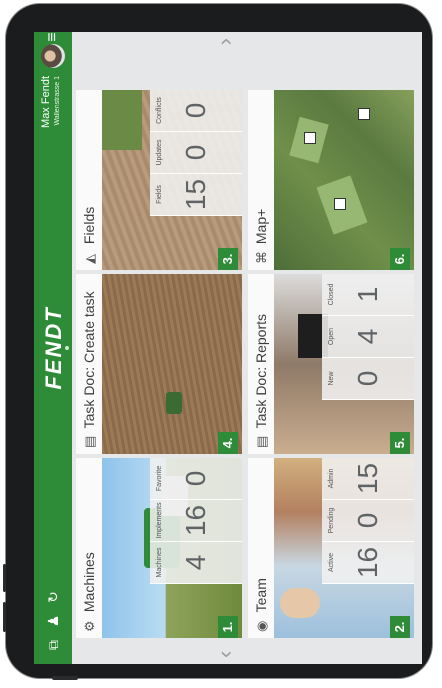 This screenshot has width=442, height=688. Describe the element at coordinates (331, 478) in the screenshot. I see `stat-label: Admin` at that location.